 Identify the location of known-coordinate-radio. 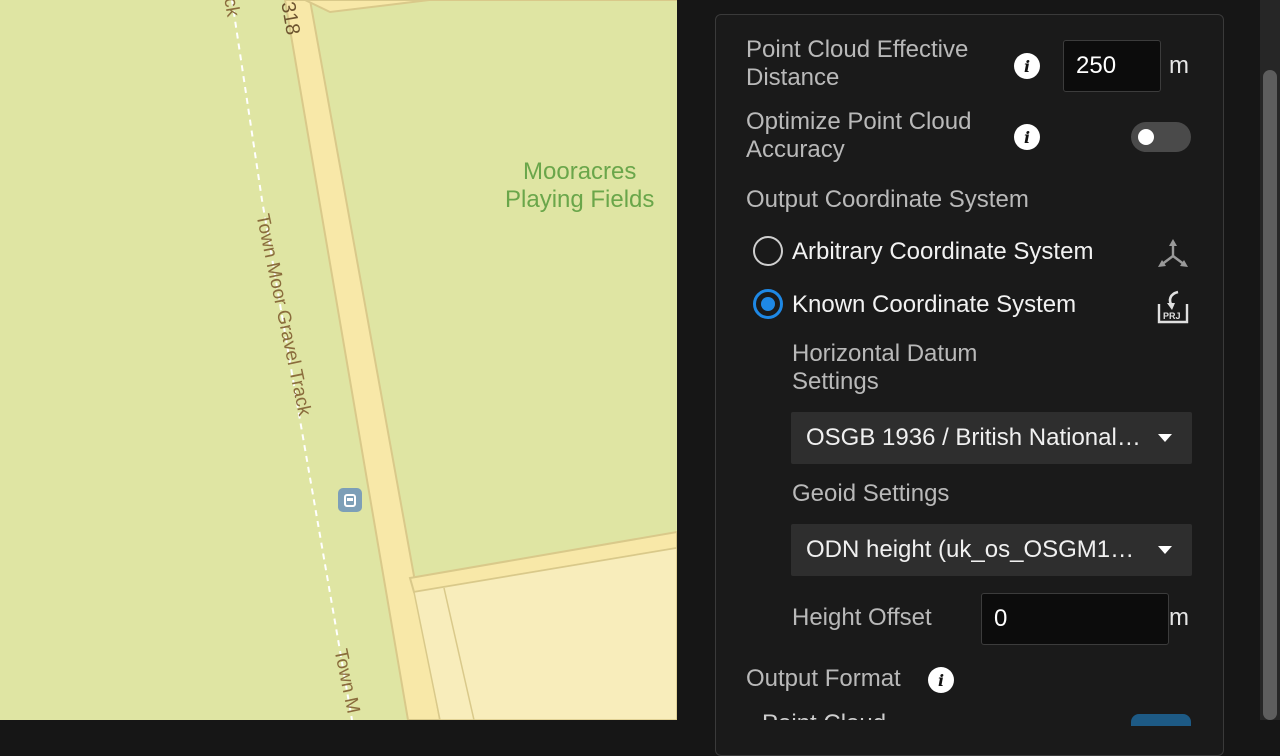
(768, 304).